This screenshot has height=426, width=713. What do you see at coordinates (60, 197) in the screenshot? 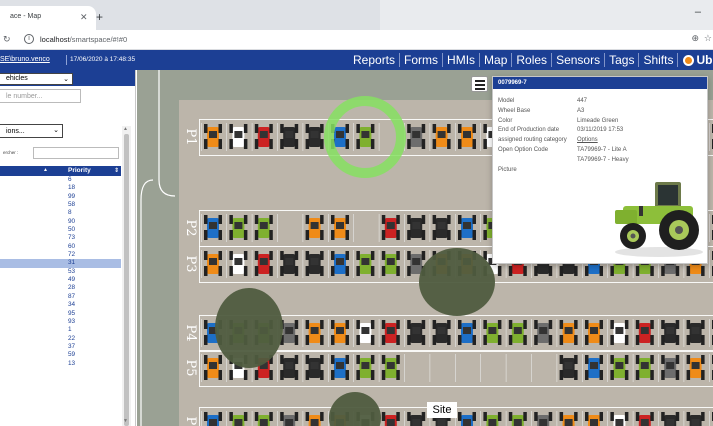
I see `priority-row: 99` at bounding box center [60, 197].